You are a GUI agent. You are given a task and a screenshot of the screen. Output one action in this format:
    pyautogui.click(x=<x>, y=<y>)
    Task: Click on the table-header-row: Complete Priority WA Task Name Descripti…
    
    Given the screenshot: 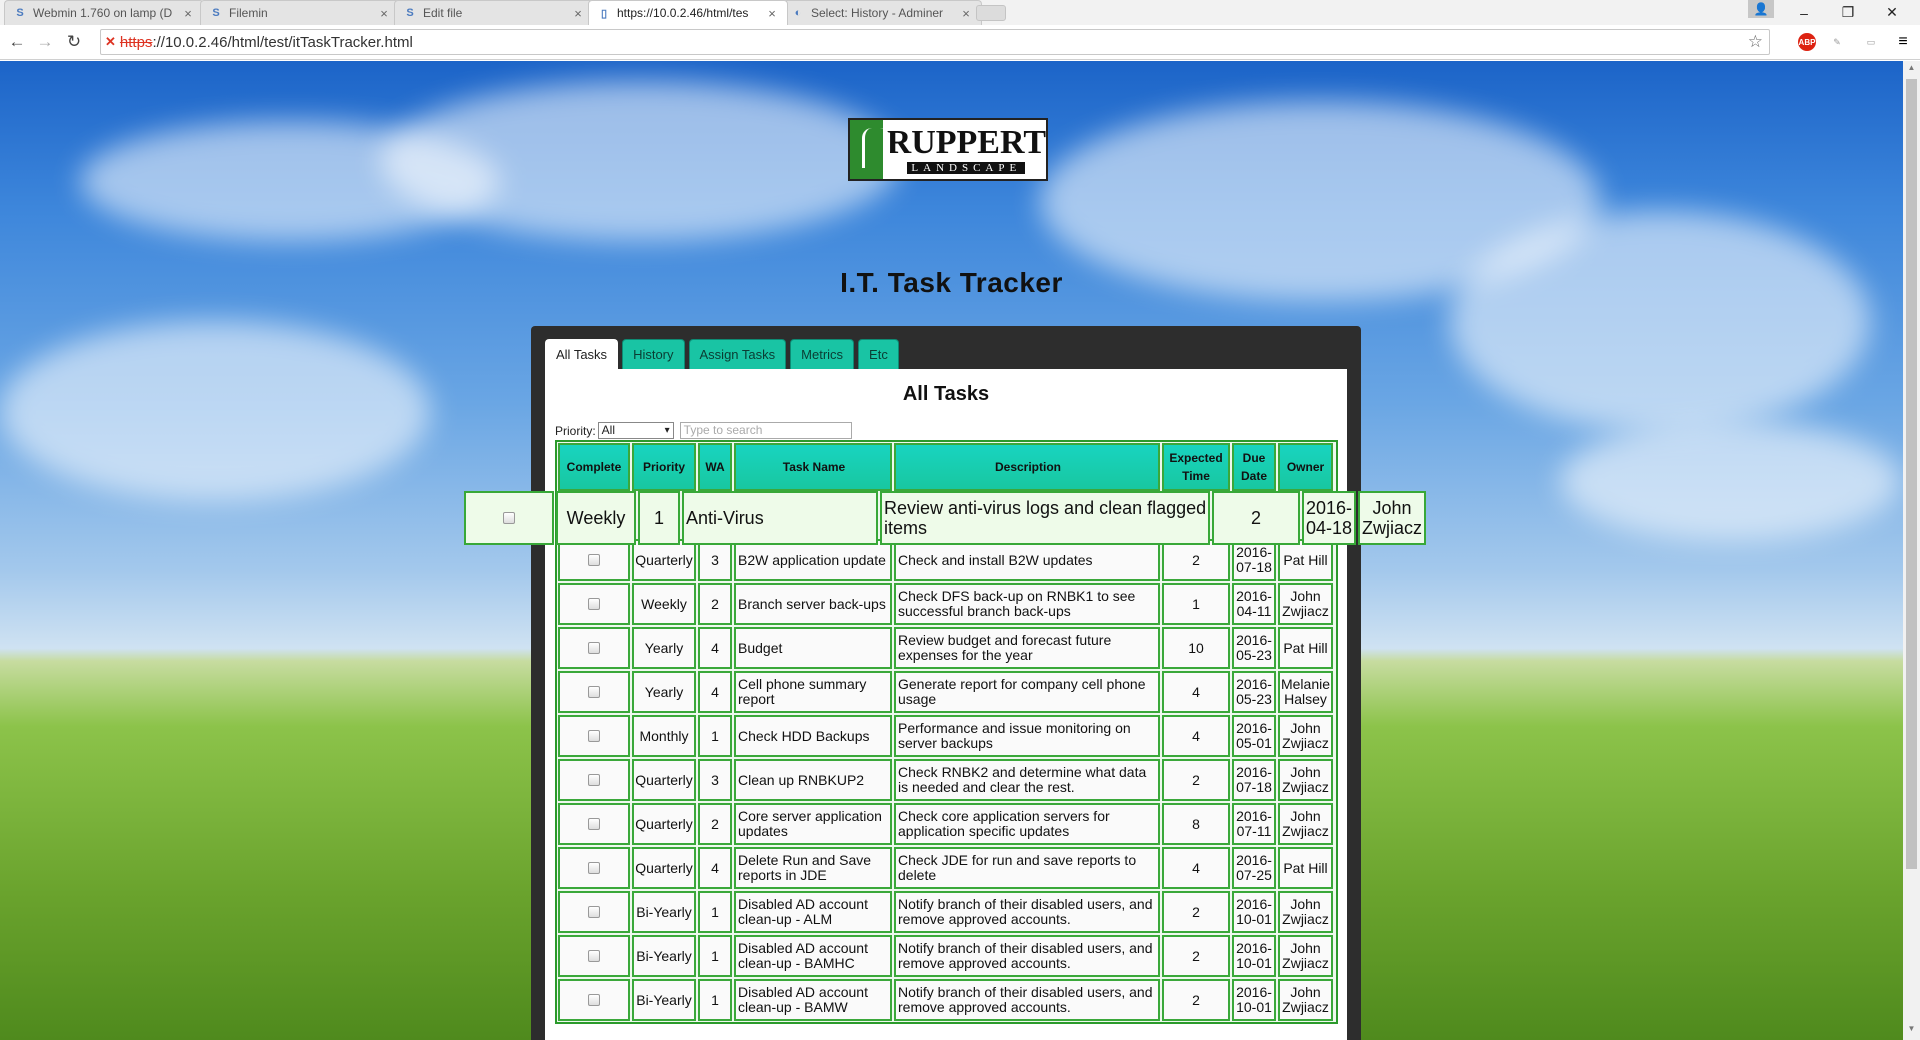 What is the action you would take?
    pyautogui.click(x=946, y=467)
    